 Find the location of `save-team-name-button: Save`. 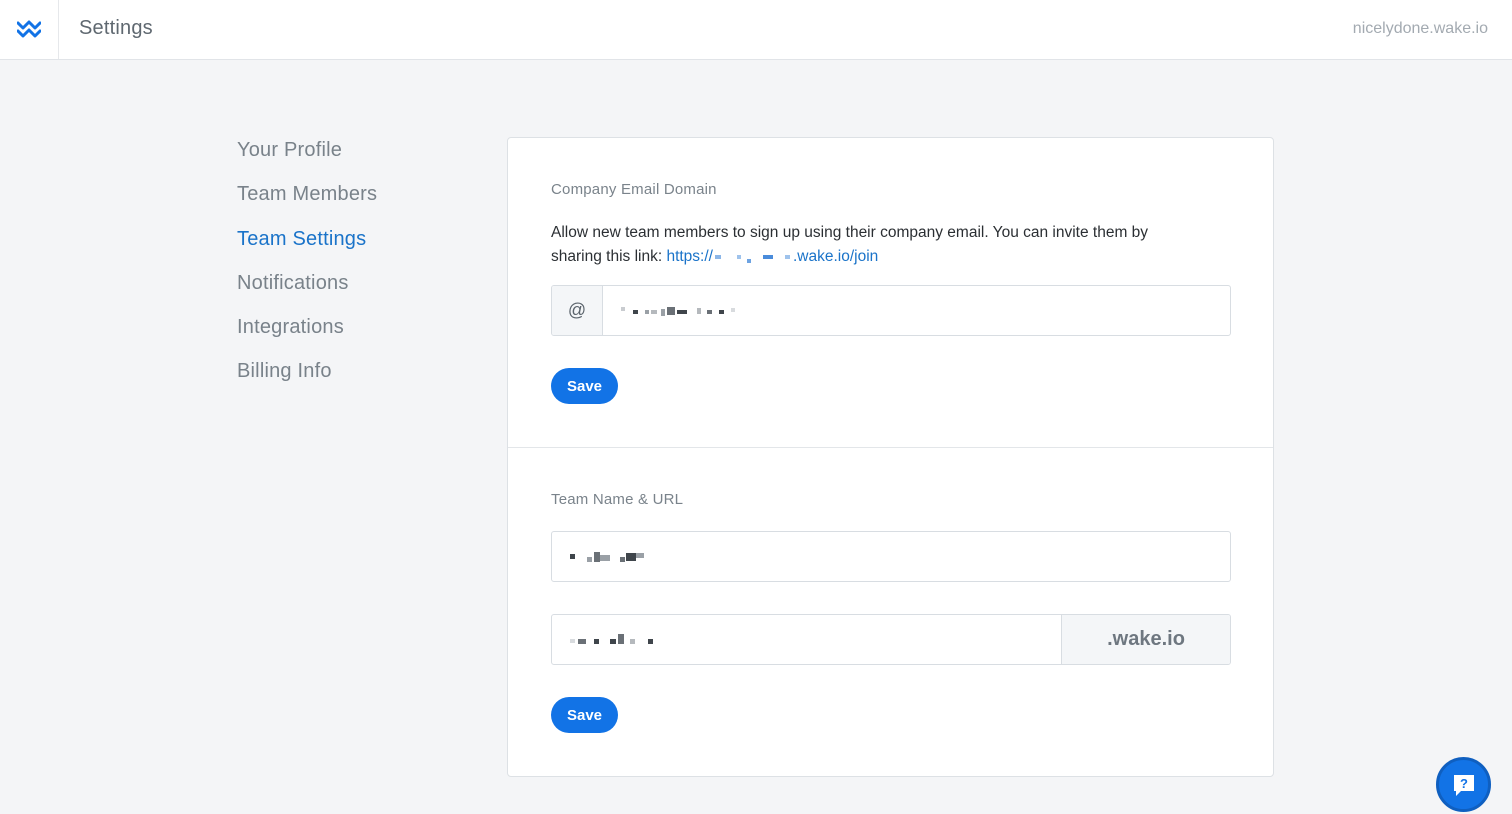

save-team-name-button: Save is located at coordinates (584, 715).